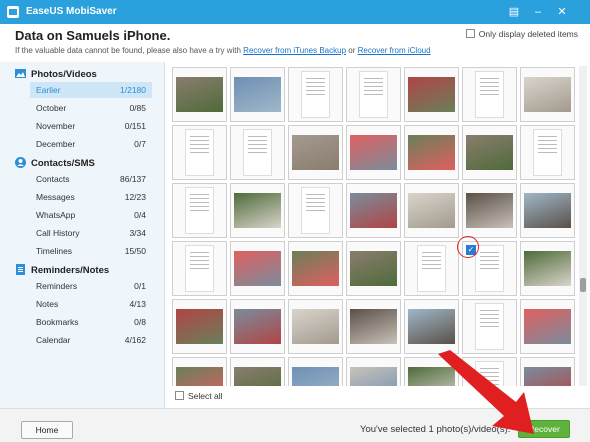 The image size is (590, 442). What do you see at coordinates (538, 12) in the screenshot?
I see `minimize-icon: –` at bounding box center [538, 12].